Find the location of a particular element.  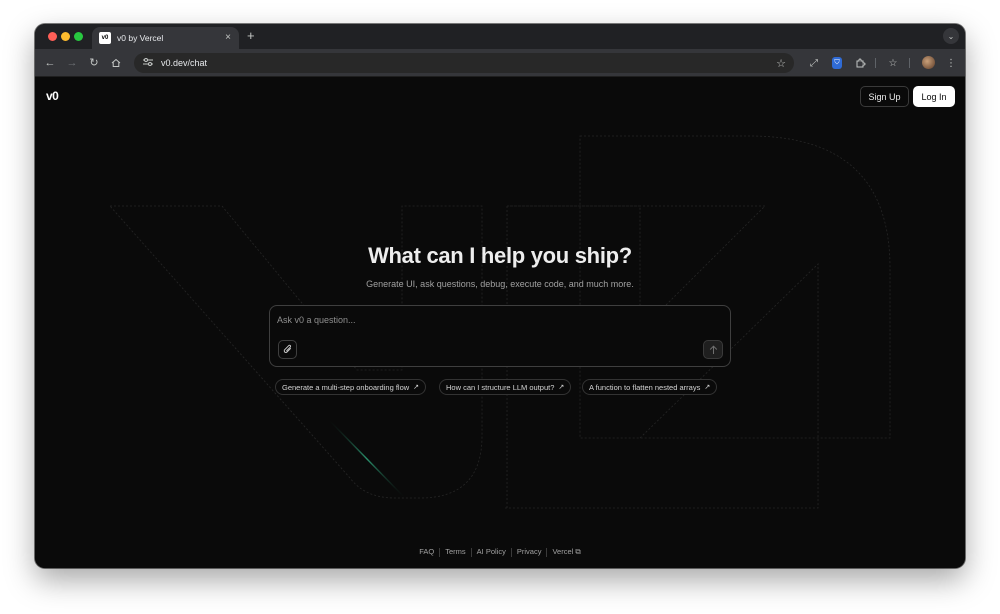

footer-link-faq: FAQ is located at coordinates (426, 551).